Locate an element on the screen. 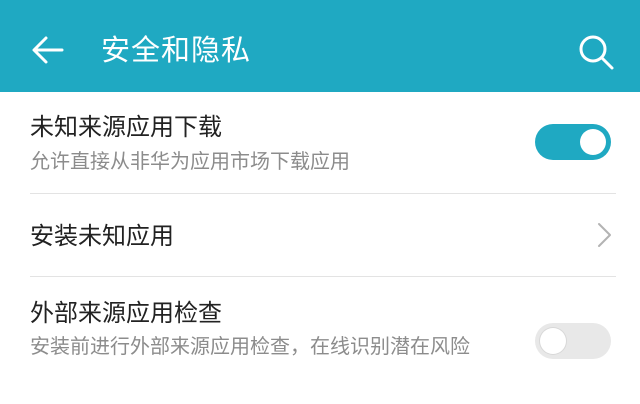 The width and height of the screenshot is (640, 404). page-title: 安全和隐私 is located at coordinates (176, 50).